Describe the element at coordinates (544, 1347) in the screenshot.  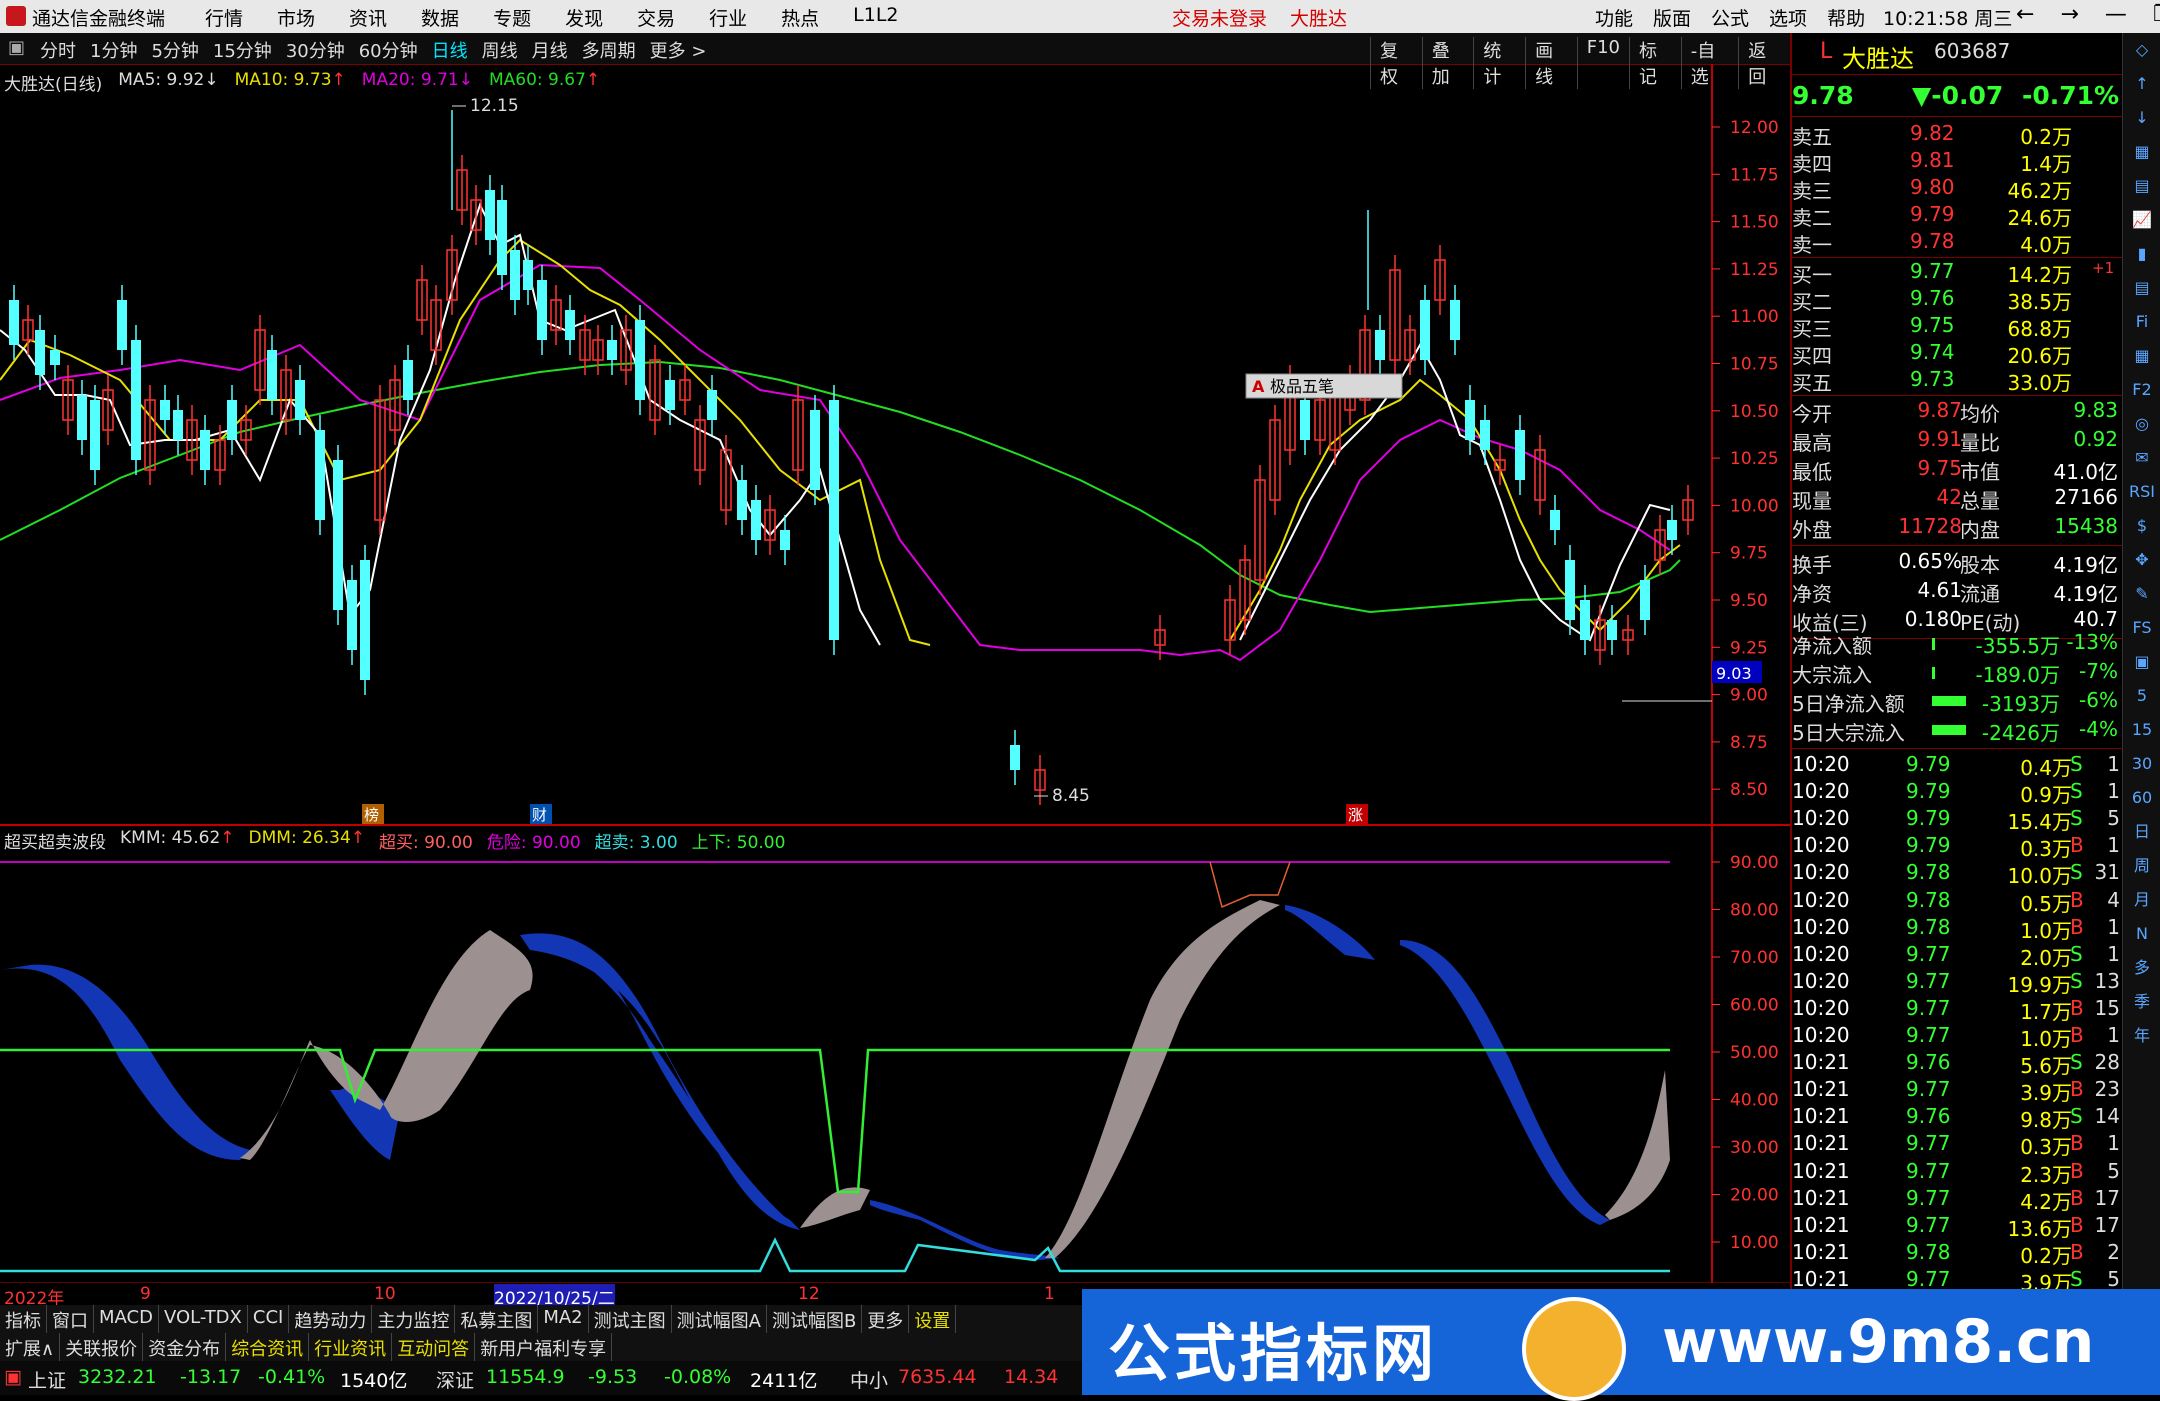
I see `tab-item: 新用户福利专享` at that location.